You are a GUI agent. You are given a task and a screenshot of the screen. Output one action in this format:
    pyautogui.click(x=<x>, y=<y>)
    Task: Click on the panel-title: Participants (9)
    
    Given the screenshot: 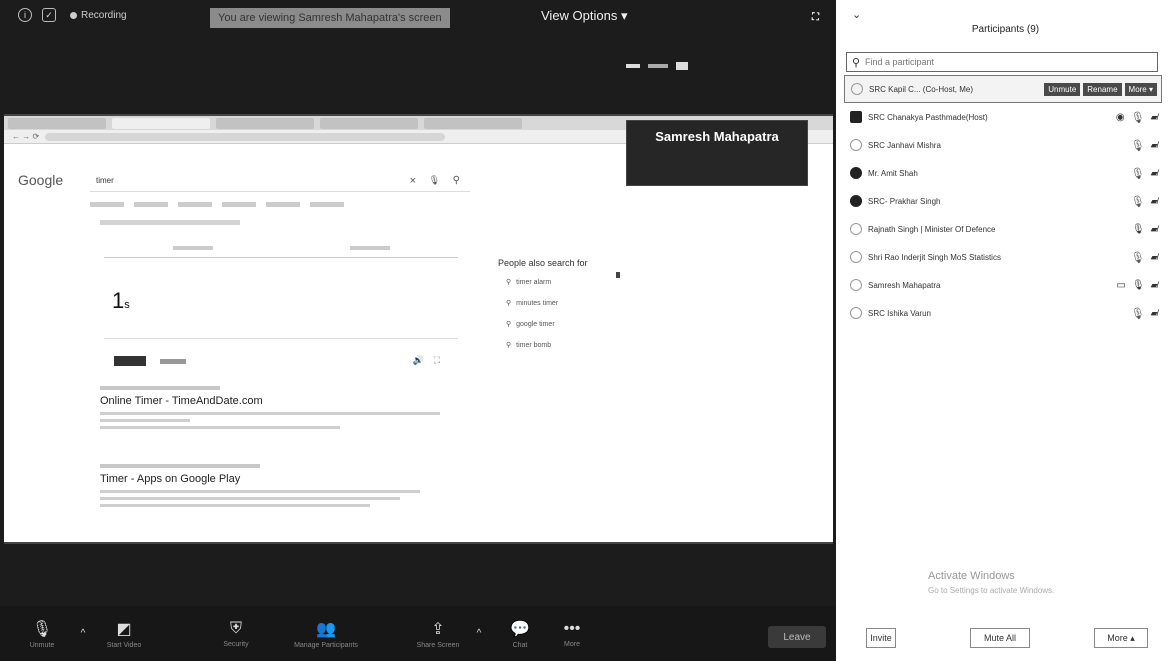 What is the action you would take?
    pyautogui.click(x=1005, y=29)
    